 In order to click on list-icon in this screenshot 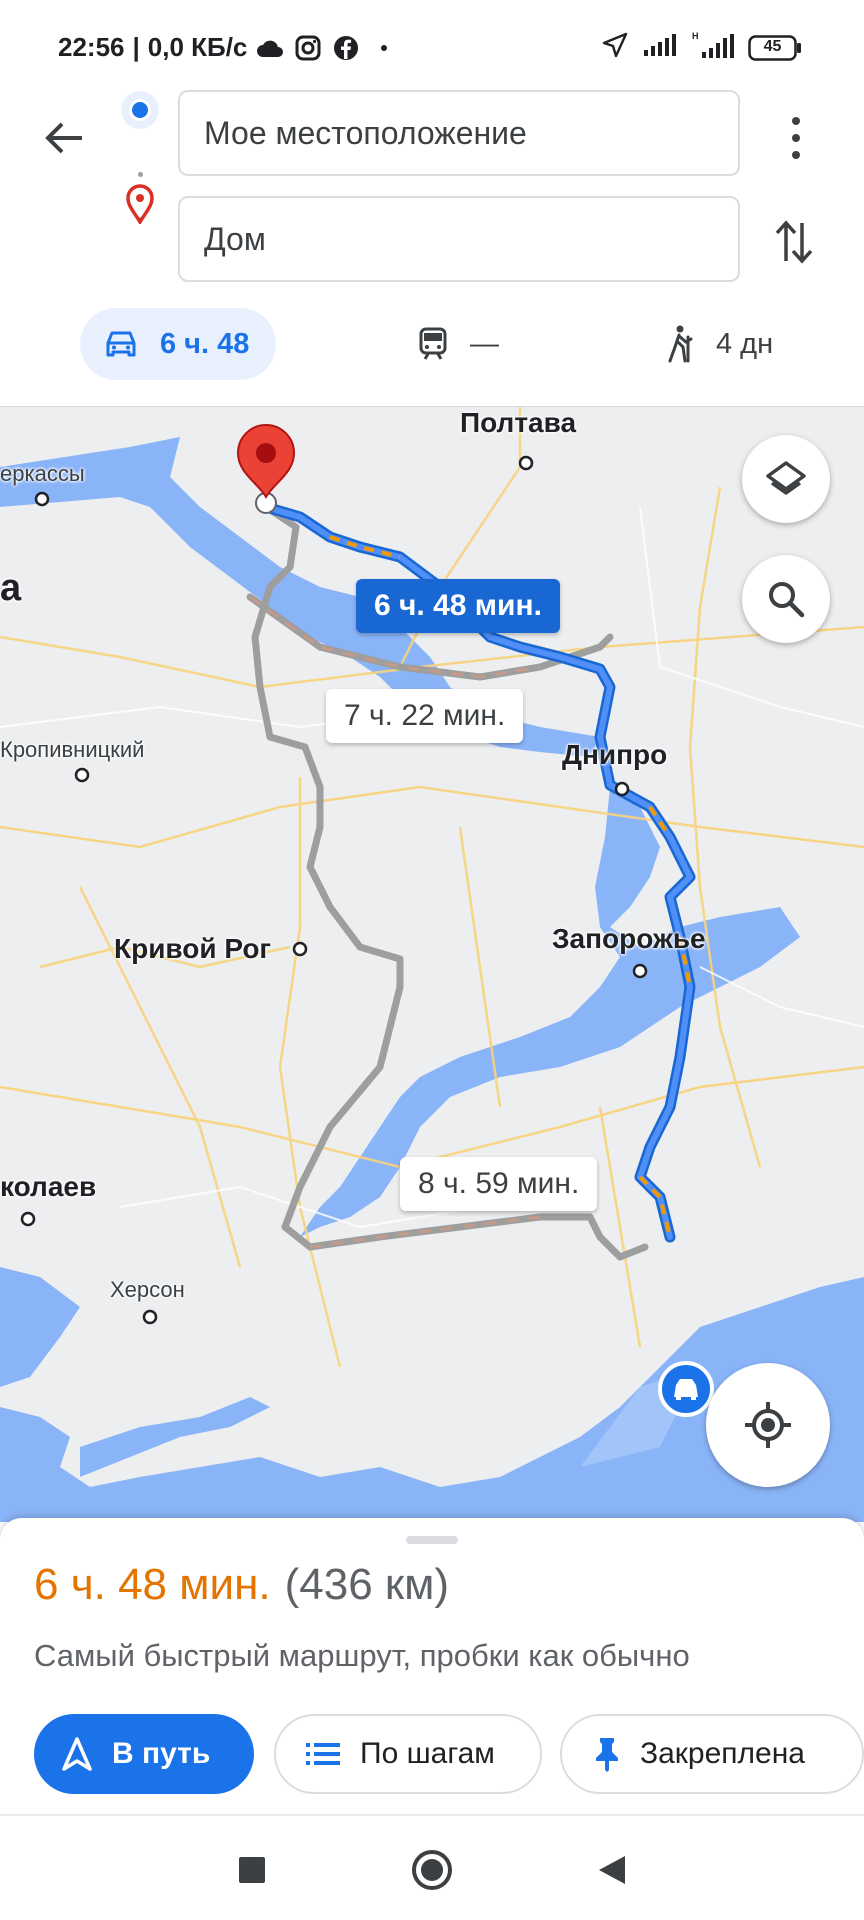, I will do `click(323, 1754)`.